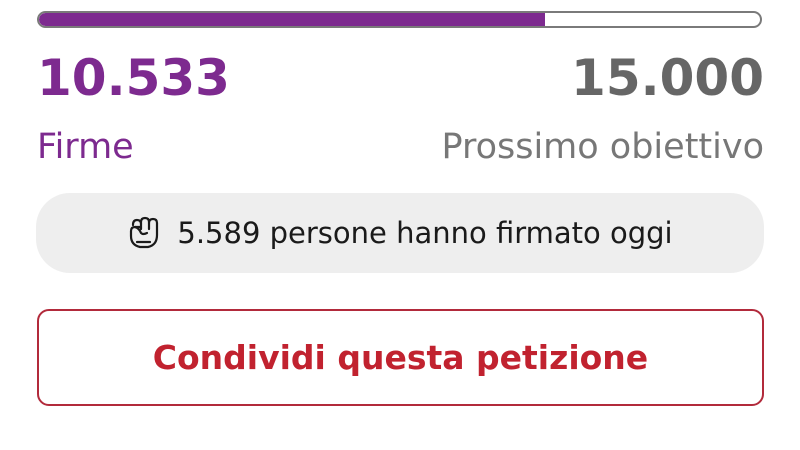 This screenshot has width=800, height=450. What do you see at coordinates (85, 147) in the screenshot?
I see `signatures-caption: Firme` at bounding box center [85, 147].